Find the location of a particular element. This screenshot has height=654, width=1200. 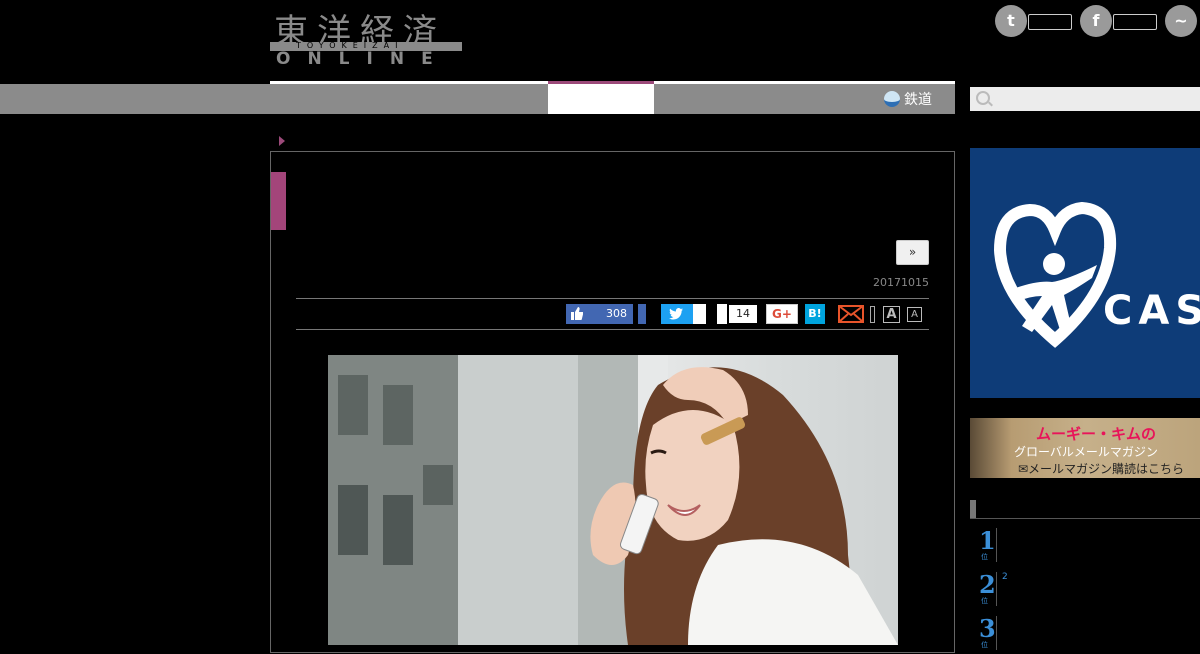

font-size-small-button: A is located at coordinates (914, 314).